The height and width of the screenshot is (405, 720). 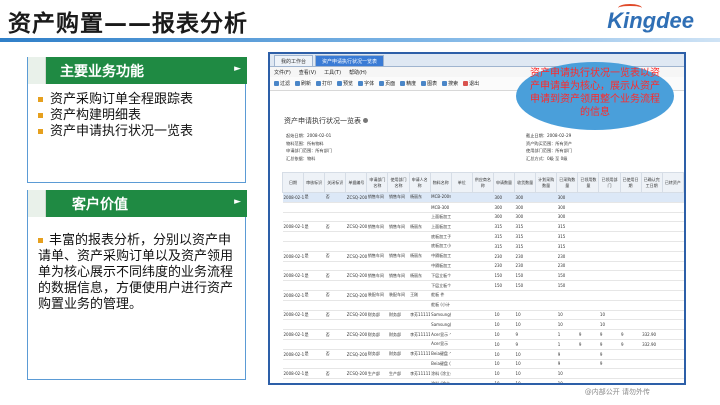 What do you see at coordinates (588, 182) in the screenshot?
I see `column-header: 已领用数量` at bounding box center [588, 182].